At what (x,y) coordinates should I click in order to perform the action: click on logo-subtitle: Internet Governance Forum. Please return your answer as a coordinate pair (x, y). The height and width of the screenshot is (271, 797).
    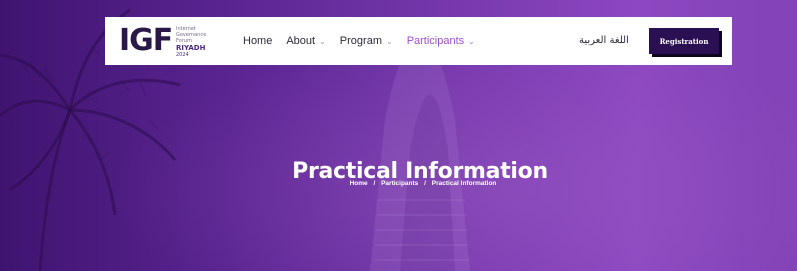
    Looking at the image, I should click on (191, 35).